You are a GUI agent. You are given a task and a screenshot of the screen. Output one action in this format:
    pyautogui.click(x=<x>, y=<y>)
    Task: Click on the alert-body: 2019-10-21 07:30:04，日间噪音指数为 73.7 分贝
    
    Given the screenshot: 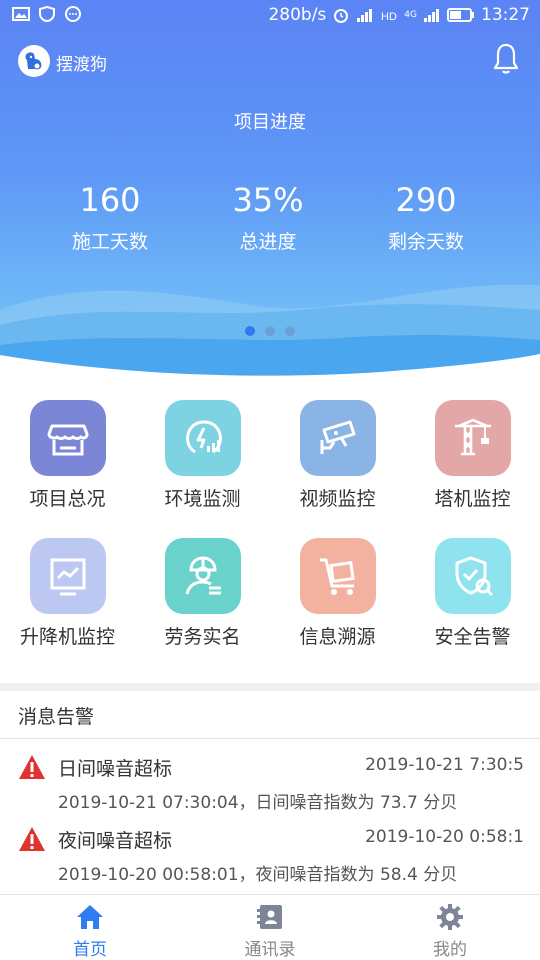 What is the action you would take?
    pyautogui.click(x=258, y=803)
    